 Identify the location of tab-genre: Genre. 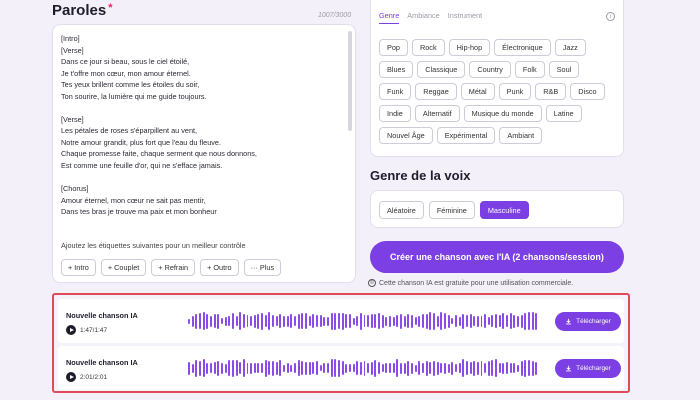
(389, 17).